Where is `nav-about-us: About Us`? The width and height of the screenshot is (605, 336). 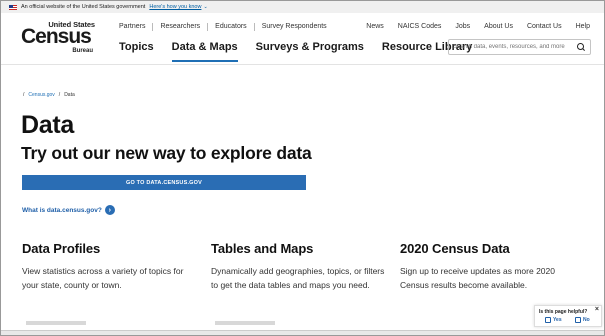 nav-about-us: About Us is located at coordinates (498, 26).